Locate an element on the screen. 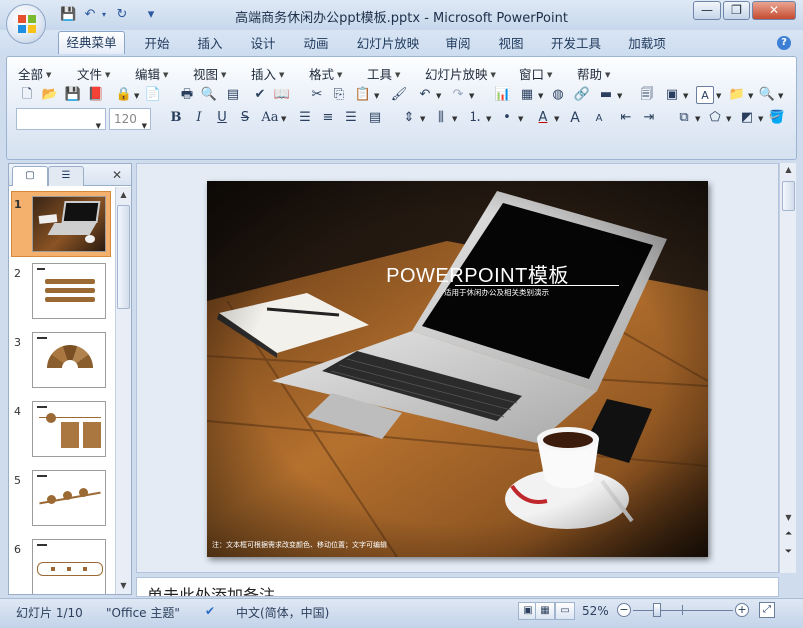 The height and width of the screenshot is (628, 803). slides-pane-scrollbar: ▲ ▼ is located at coordinates (123, 390).